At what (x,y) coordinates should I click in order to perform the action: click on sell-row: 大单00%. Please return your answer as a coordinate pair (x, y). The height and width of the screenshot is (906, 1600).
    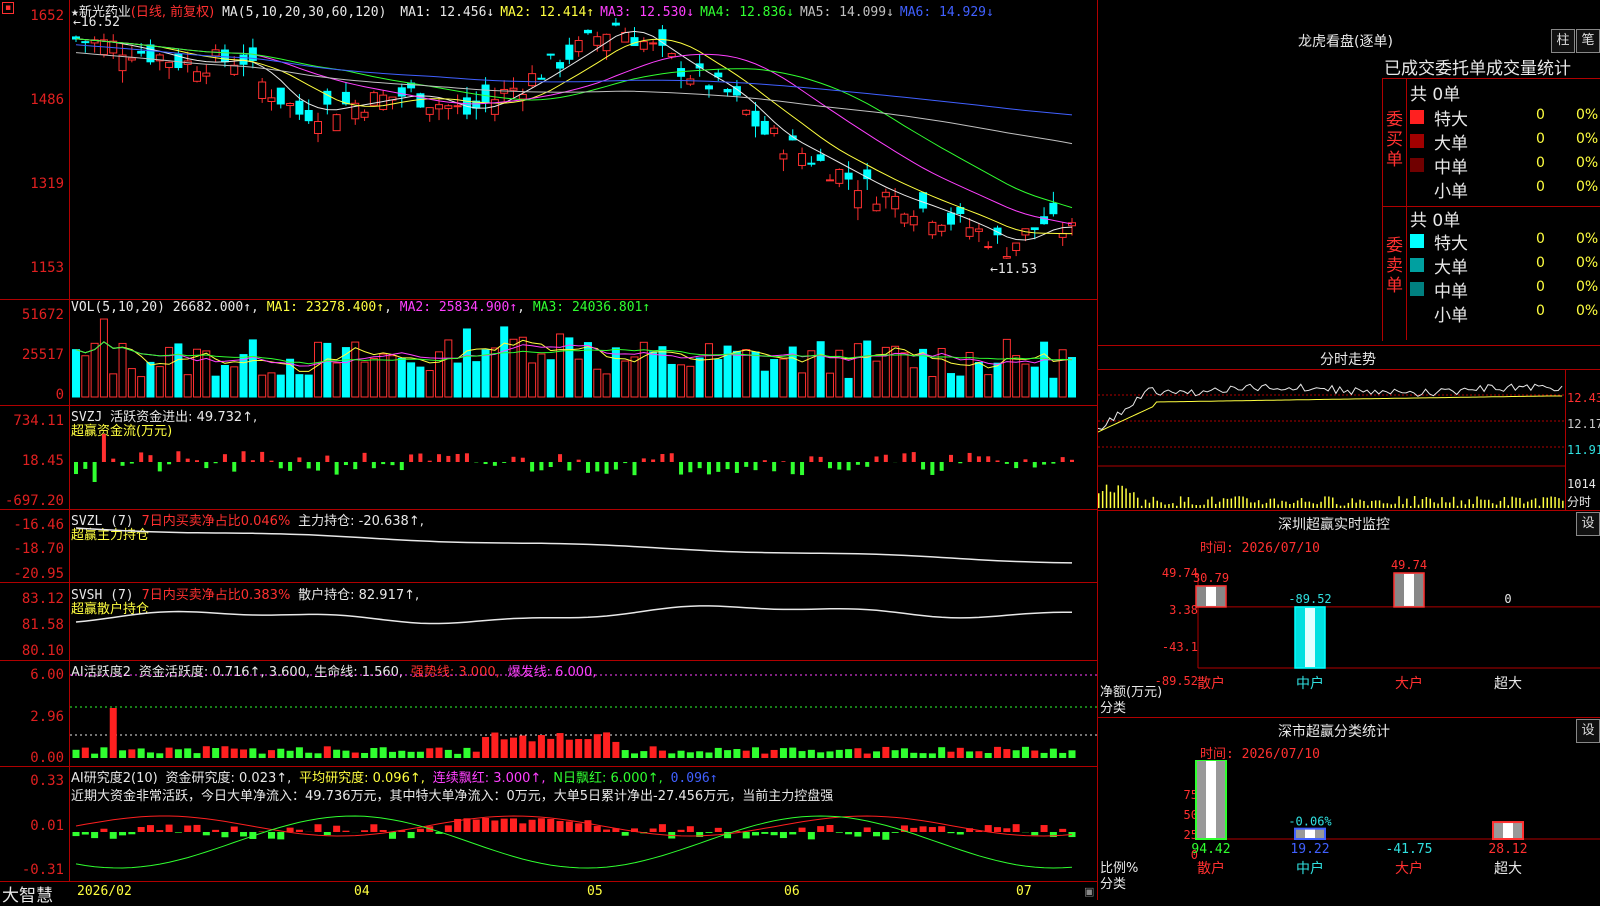
    Looking at the image, I should click on (1504, 265).